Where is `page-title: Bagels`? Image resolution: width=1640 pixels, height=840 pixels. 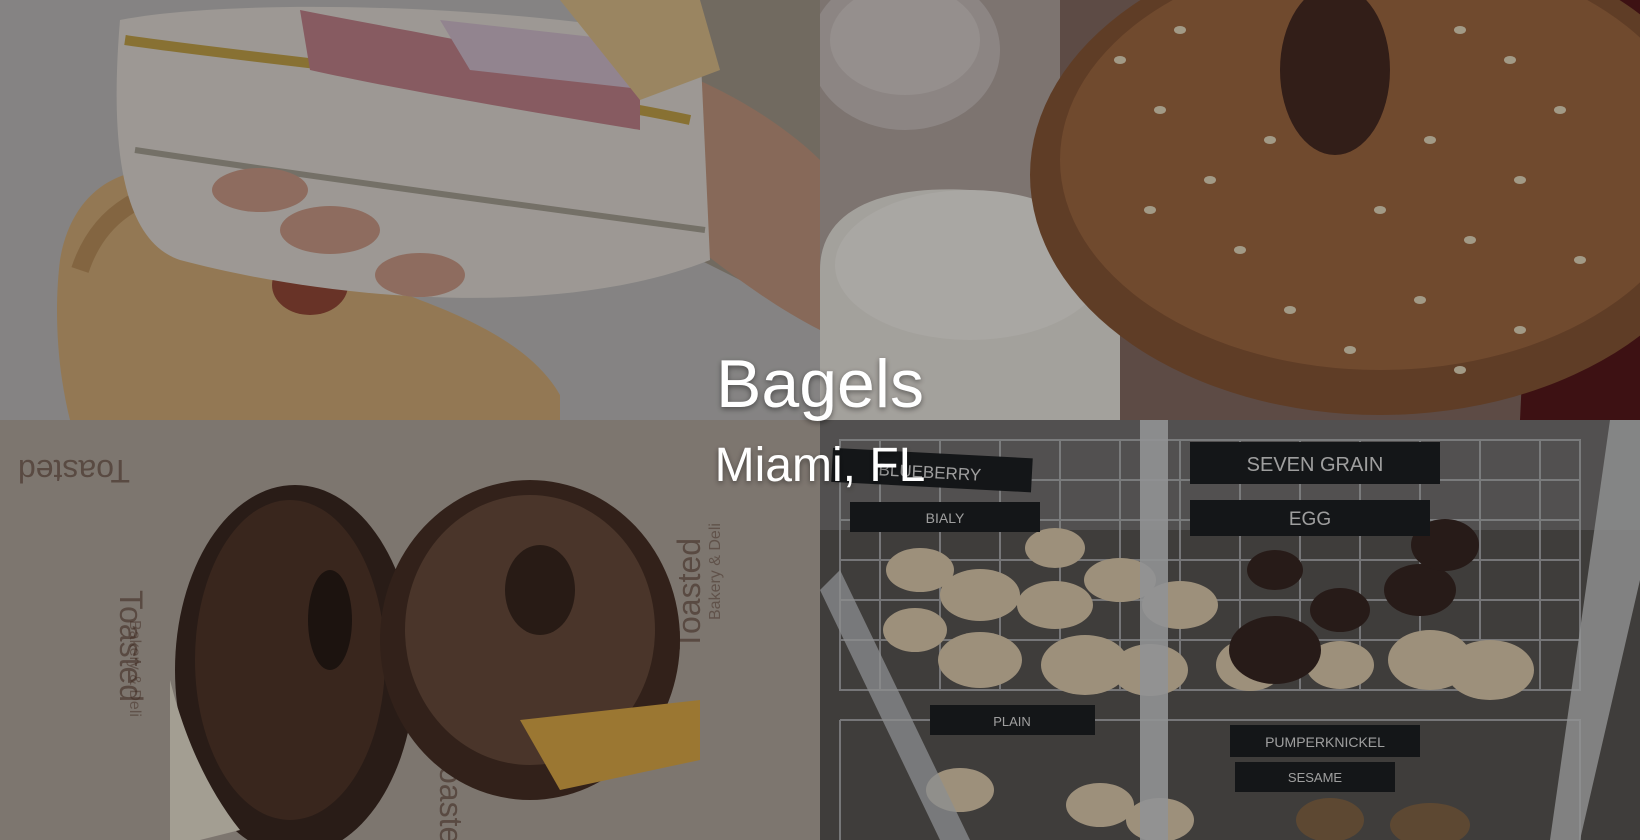 page-title: Bagels is located at coordinates (820, 384).